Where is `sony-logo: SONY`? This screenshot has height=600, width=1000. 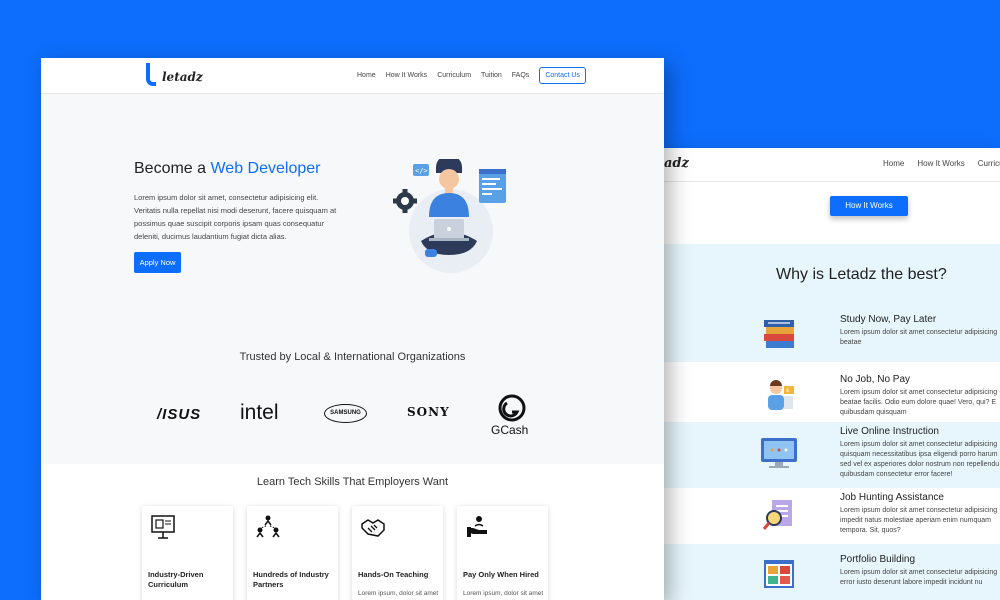
sony-logo: SONY is located at coordinates (428, 412).